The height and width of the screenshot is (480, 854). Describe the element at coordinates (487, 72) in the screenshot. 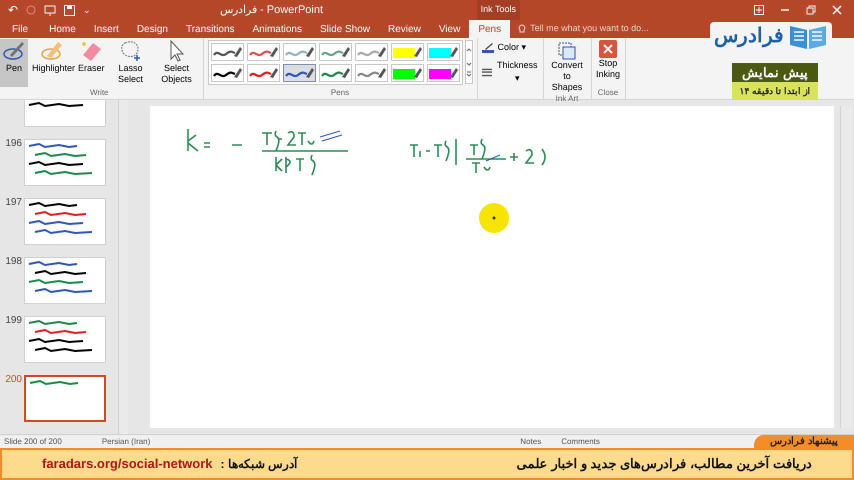

I see `thickness-icon` at that location.